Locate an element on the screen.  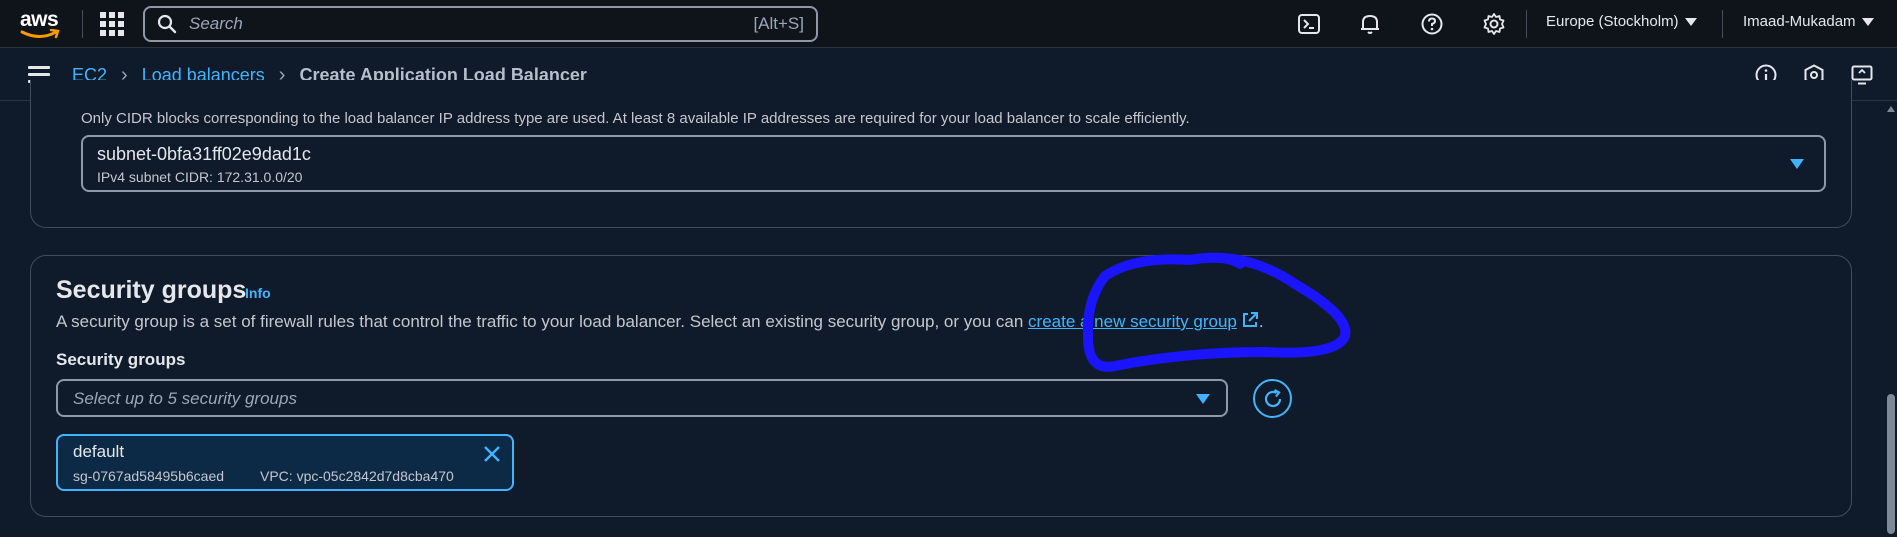
search-input: Search [Alt+S] is located at coordinates (480, 24).